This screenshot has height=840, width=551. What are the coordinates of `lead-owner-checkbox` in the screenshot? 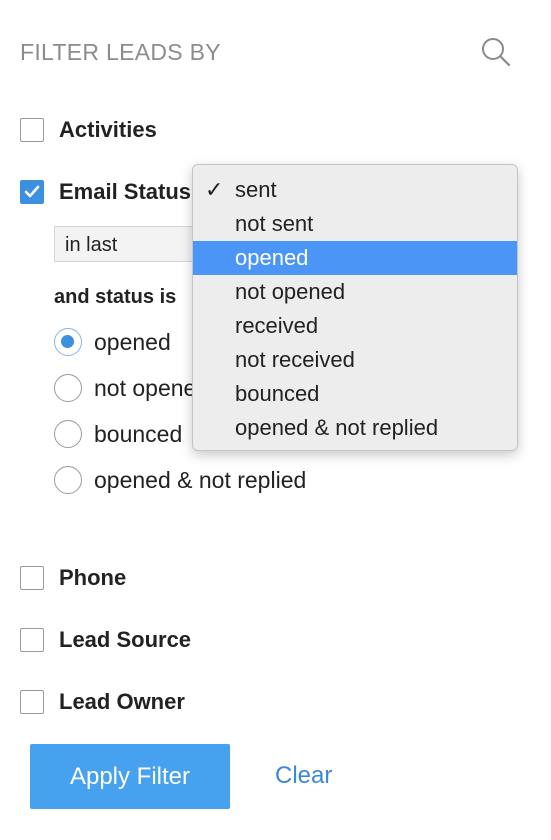 It's located at (32, 702).